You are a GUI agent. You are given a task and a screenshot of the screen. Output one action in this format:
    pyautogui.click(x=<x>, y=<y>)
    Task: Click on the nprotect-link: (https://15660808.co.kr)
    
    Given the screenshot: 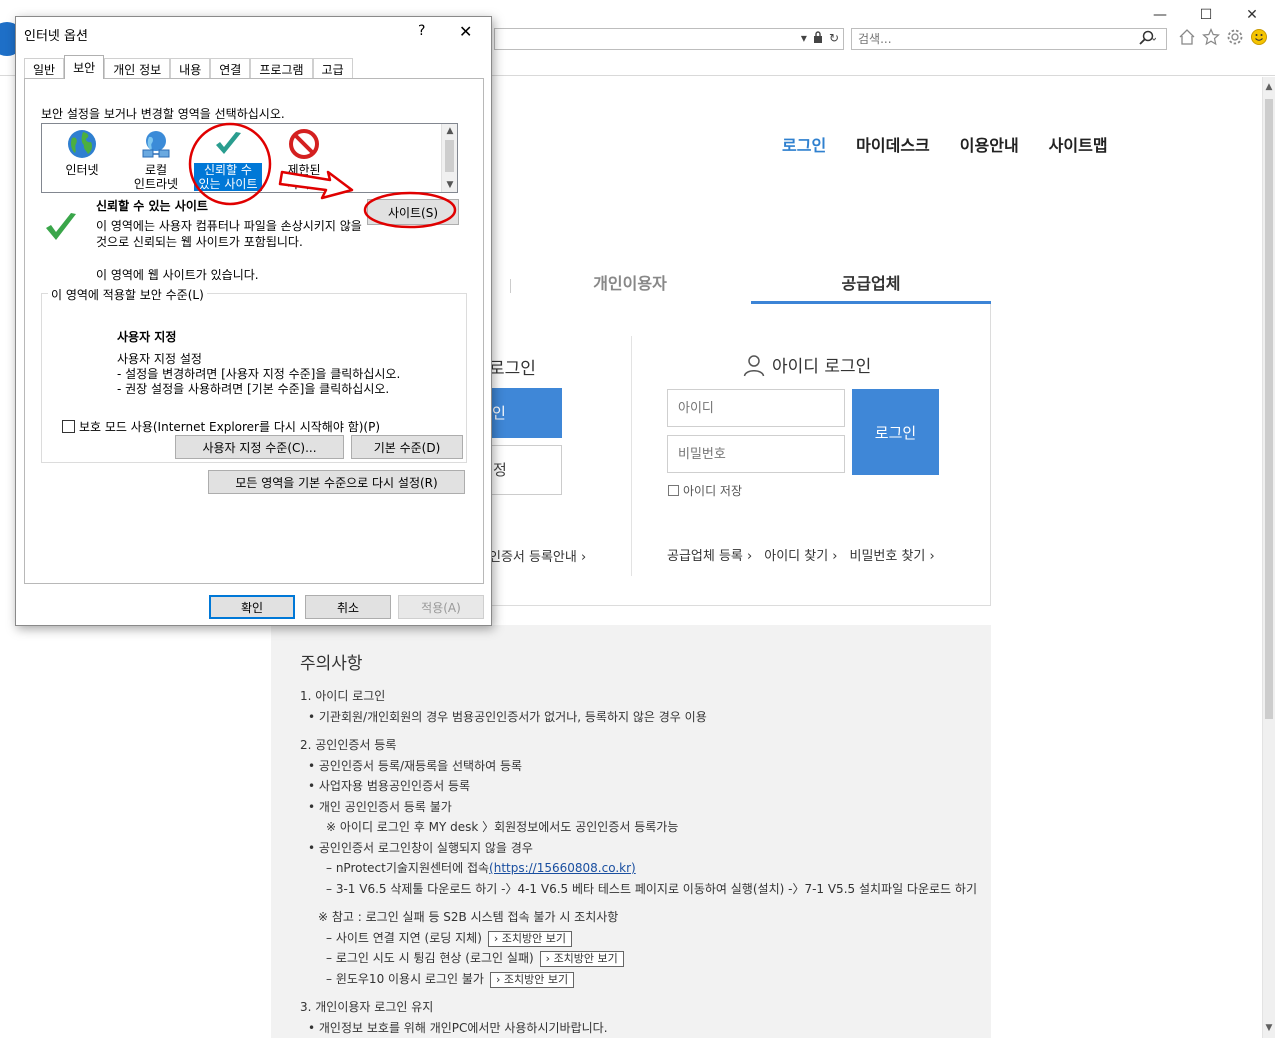 What is the action you would take?
    pyautogui.click(x=562, y=868)
    